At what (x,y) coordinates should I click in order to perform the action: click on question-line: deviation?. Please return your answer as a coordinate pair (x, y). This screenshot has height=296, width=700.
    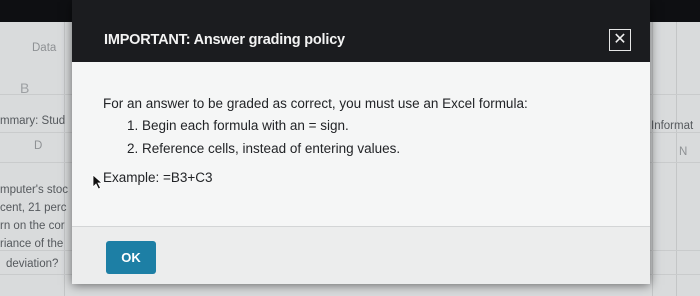
    Looking at the image, I should click on (32, 264).